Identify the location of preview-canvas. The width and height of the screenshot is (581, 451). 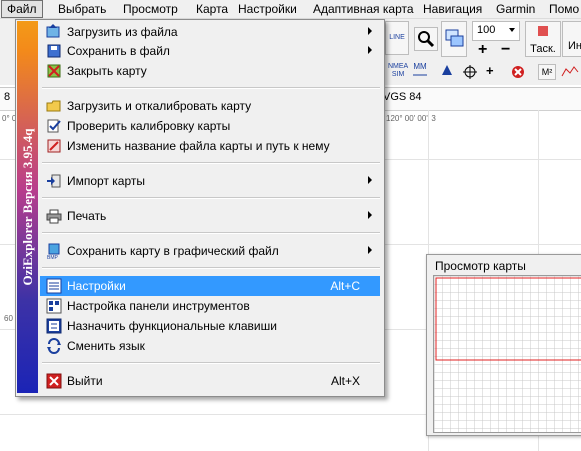
(507, 354).